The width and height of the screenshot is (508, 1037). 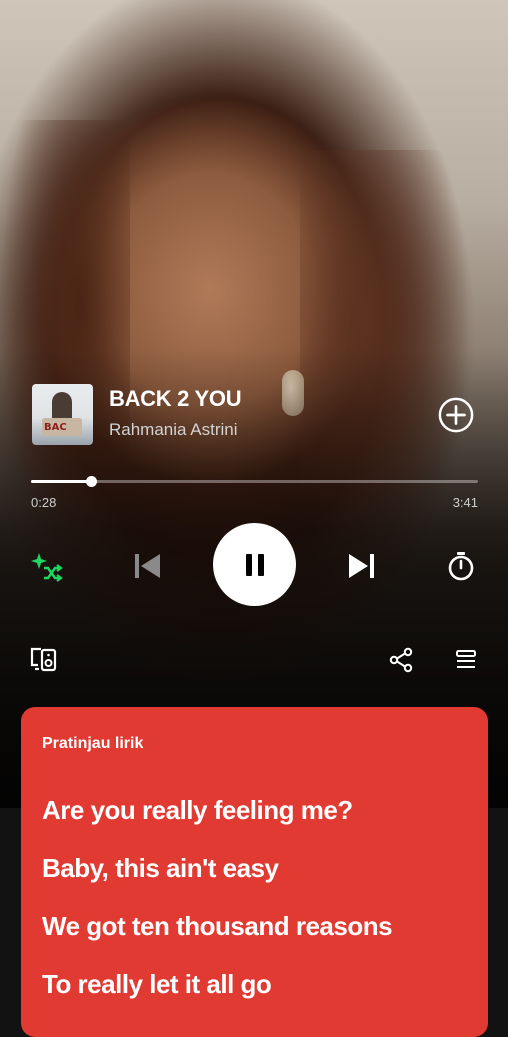 I want to click on progress-fill, so click(x=61, y=481).